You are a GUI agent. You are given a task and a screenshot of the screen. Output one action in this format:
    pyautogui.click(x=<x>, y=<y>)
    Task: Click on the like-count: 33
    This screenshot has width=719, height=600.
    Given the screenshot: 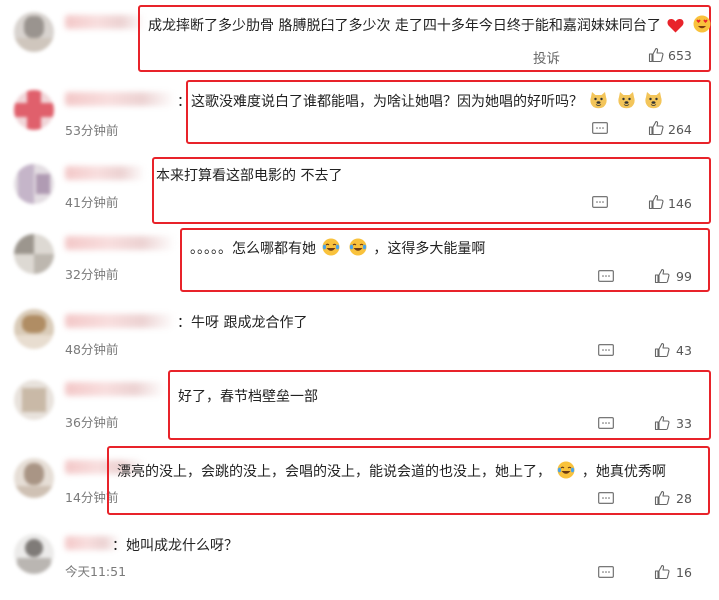 What is the action you would take?
    pyautogui.click(x=684, y=423)
    